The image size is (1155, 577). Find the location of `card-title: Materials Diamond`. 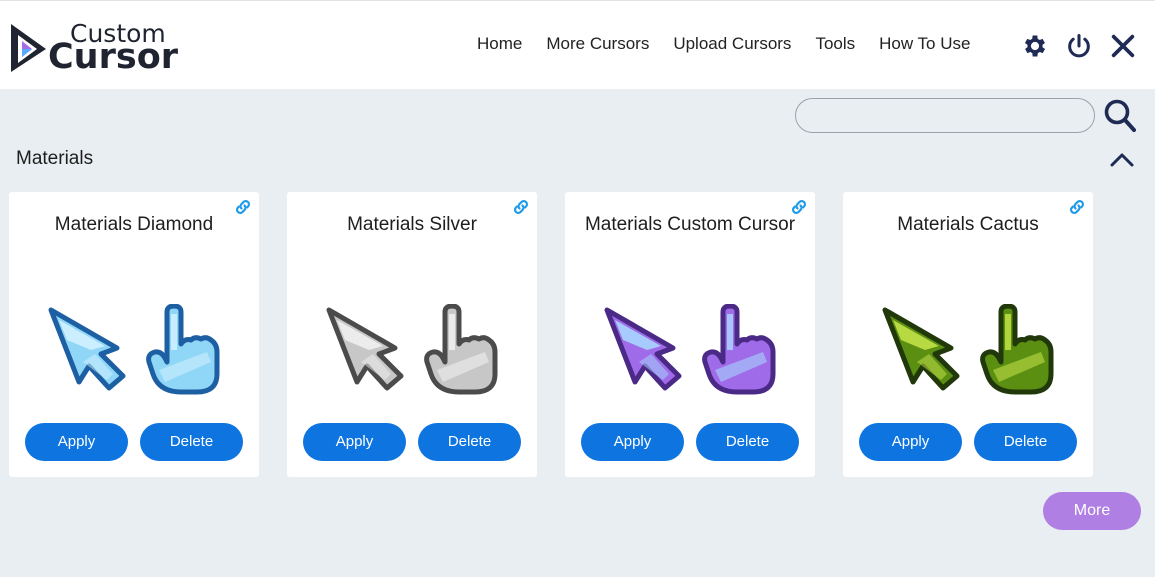

card-title: Materials Diamond is located at coordinates (134, 224).